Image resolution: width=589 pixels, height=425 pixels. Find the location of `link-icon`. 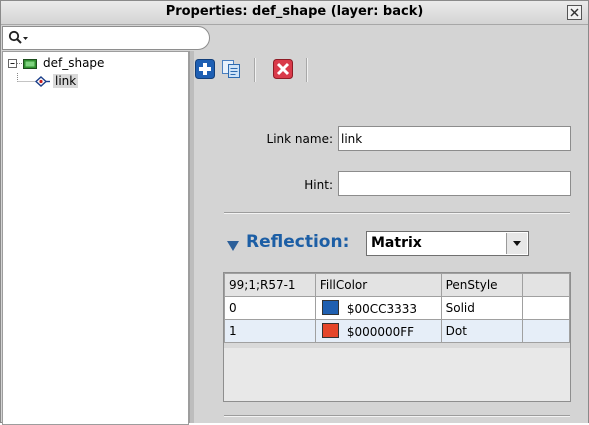

link-icon is located at coordinates (42, 81).